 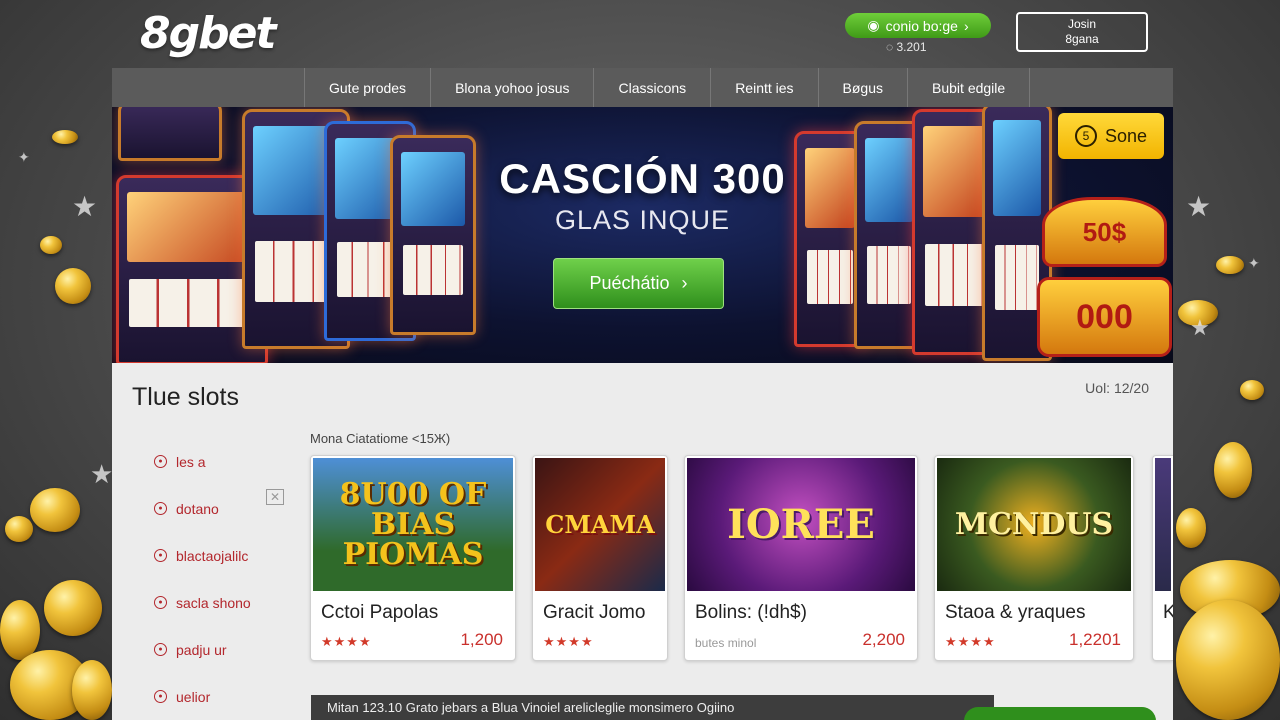 What do you see at coordinates (202, 696) in the screenshot?
I see `category-item: ● uelior` at bounding box center [202, 696].